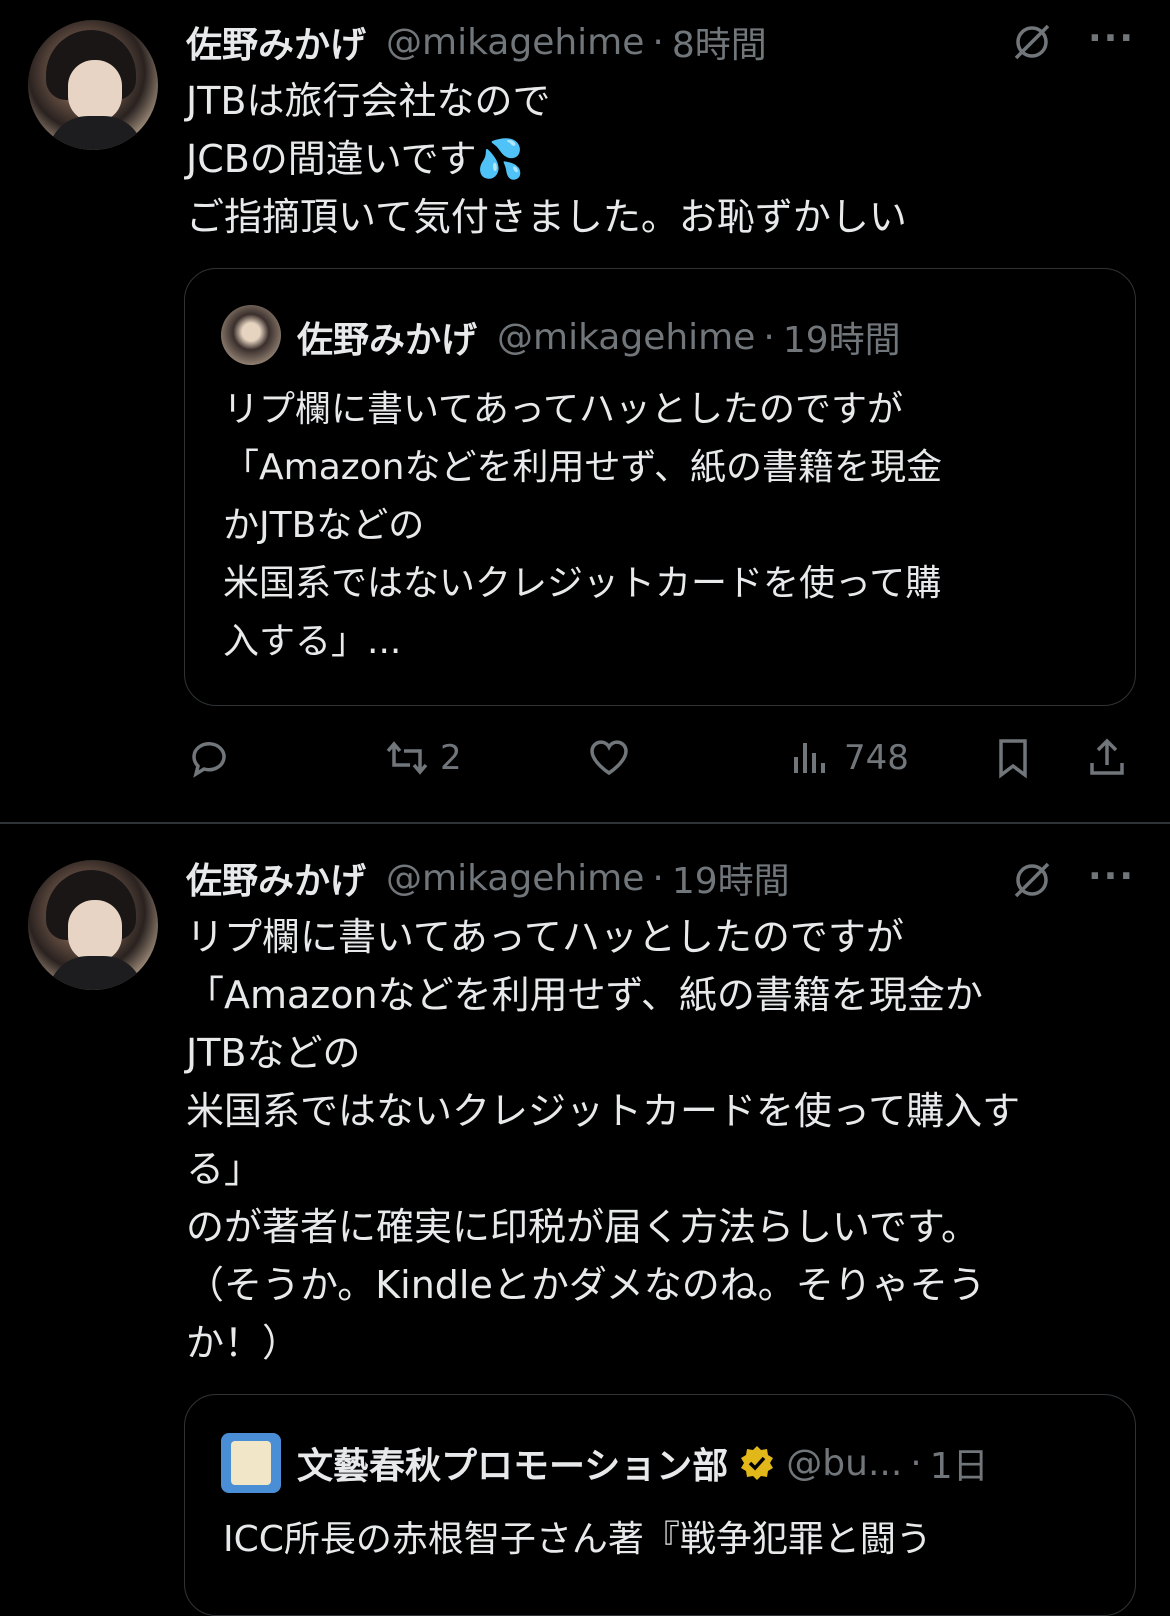 The width and height of the screenshot is (1170, 1616). I want to click on like-button, so click(609, 758).